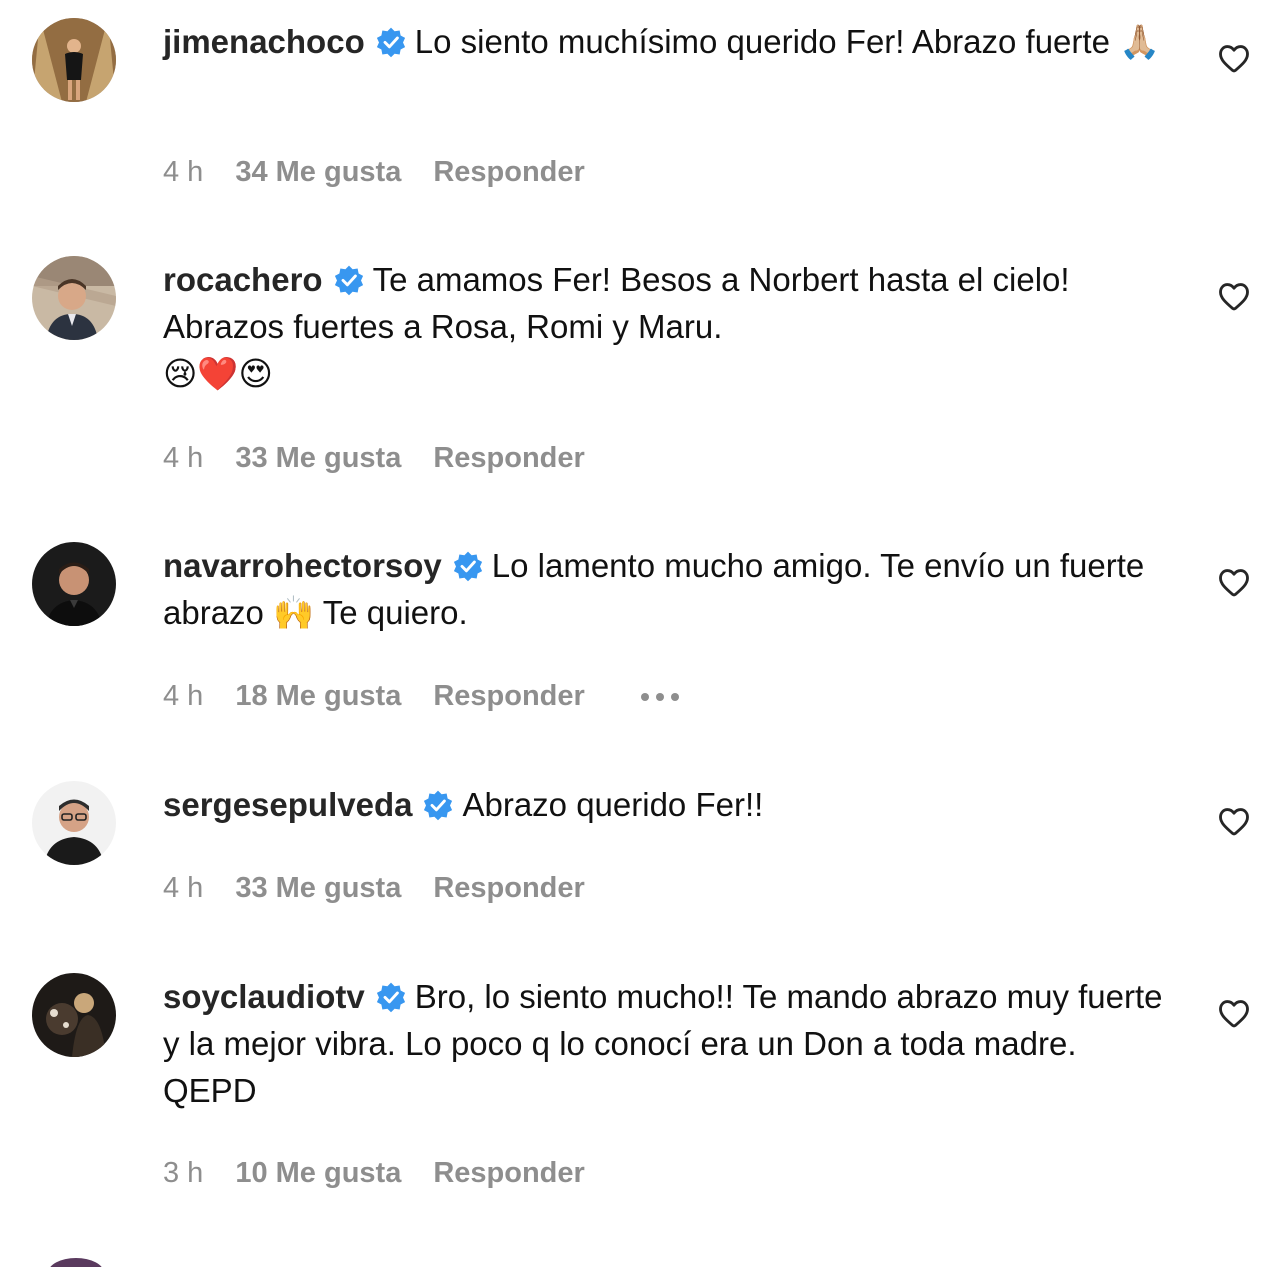  I want to click on timestamp: 3 h, so click(183, 1173).